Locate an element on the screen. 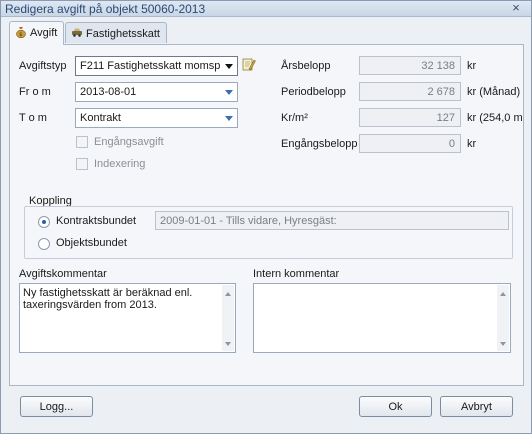 Image resolution: width=532 pixels, height=434 pixels. engangsavgift-checkbox is located at coordinates (82, 142).